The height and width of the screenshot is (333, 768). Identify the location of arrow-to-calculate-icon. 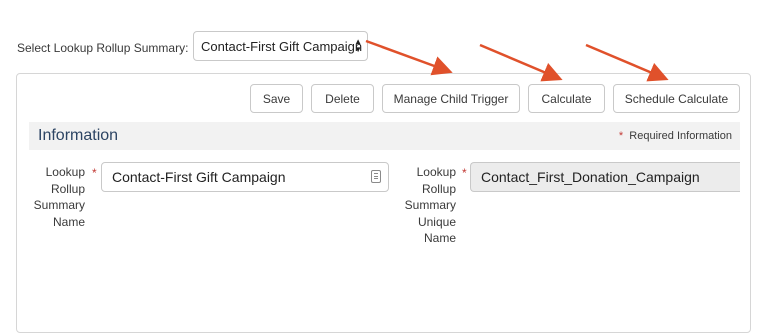
(521, 62).